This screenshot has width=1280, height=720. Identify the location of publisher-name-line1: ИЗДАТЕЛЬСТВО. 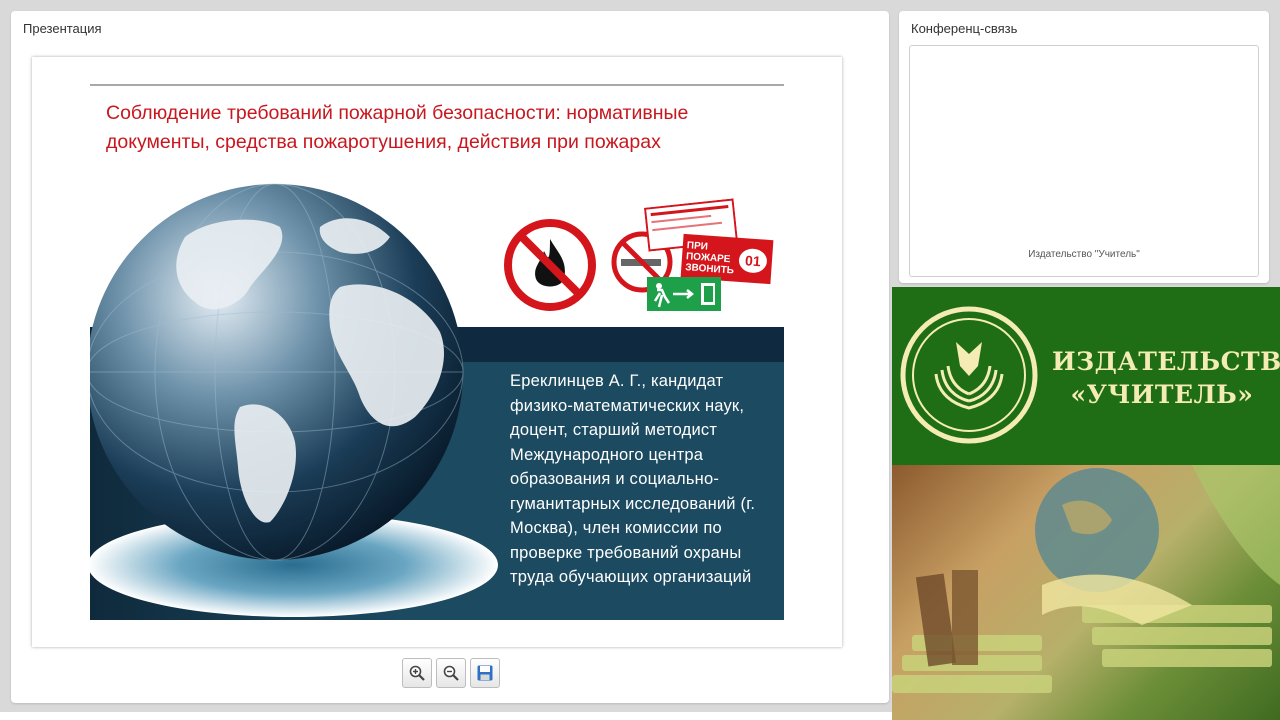
(1166, 361).